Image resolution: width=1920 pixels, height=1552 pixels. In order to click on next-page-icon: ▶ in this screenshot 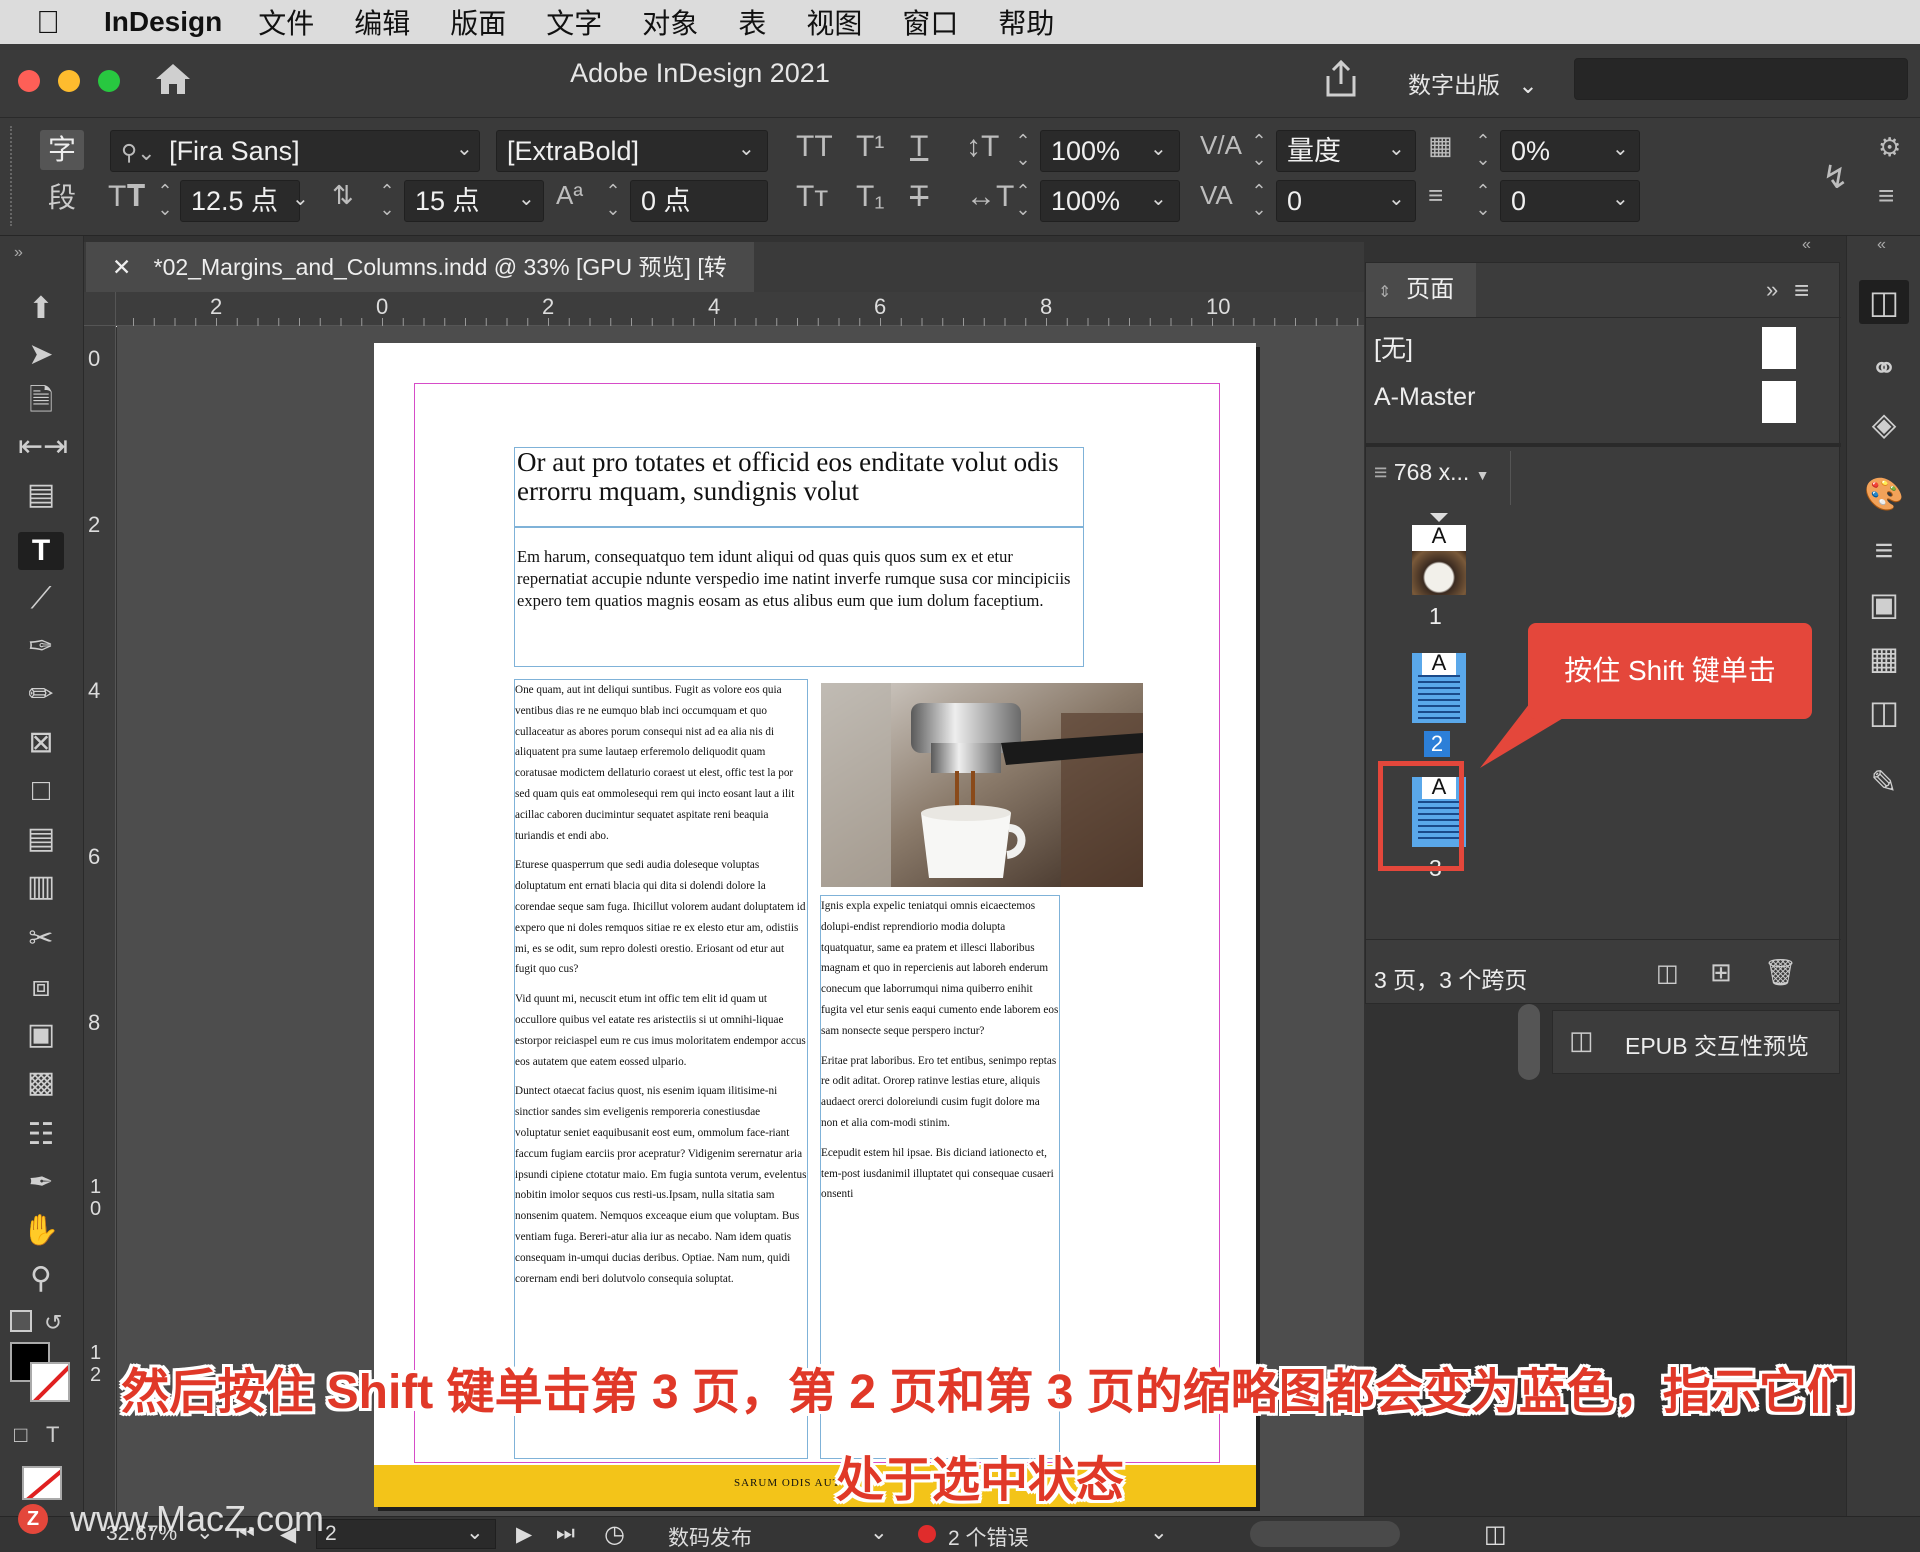, I will do `click(524, 1534)`.